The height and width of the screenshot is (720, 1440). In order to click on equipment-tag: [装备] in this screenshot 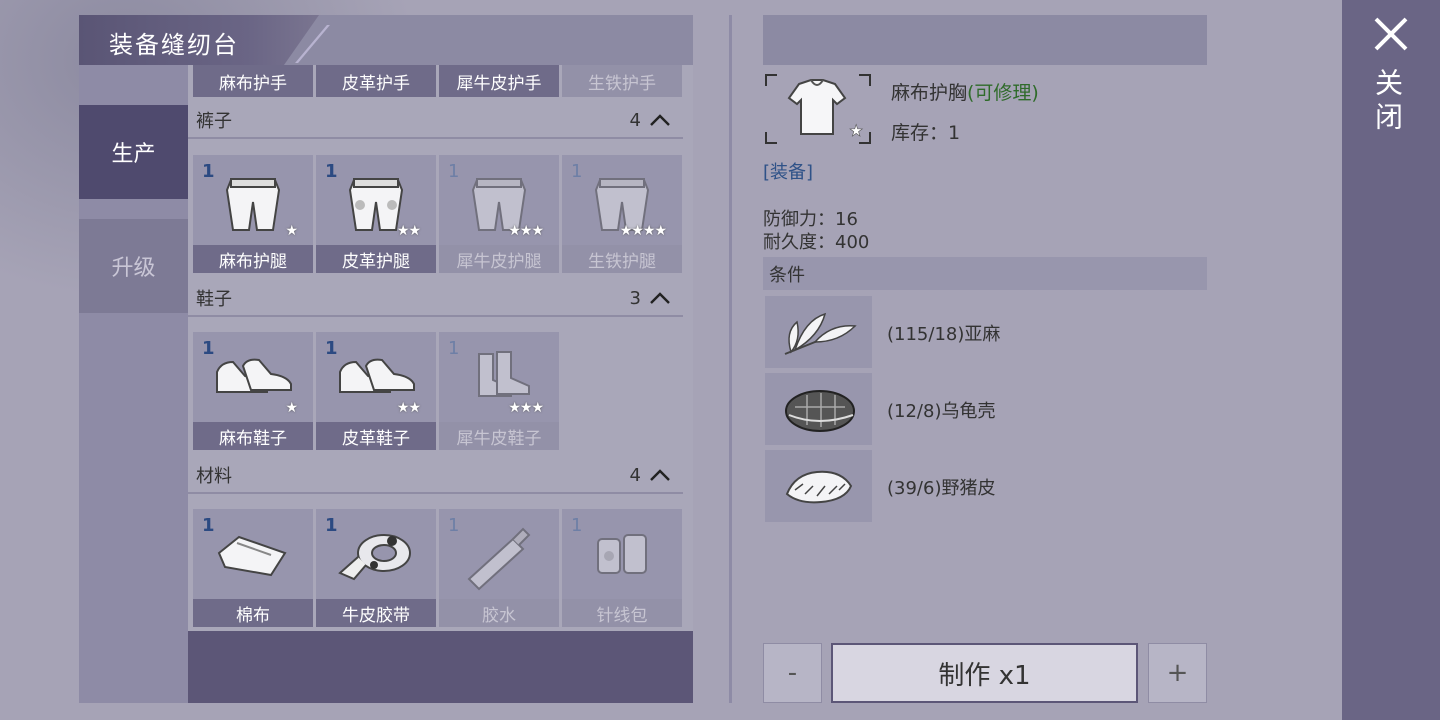, I will do `click(788, 172)`.